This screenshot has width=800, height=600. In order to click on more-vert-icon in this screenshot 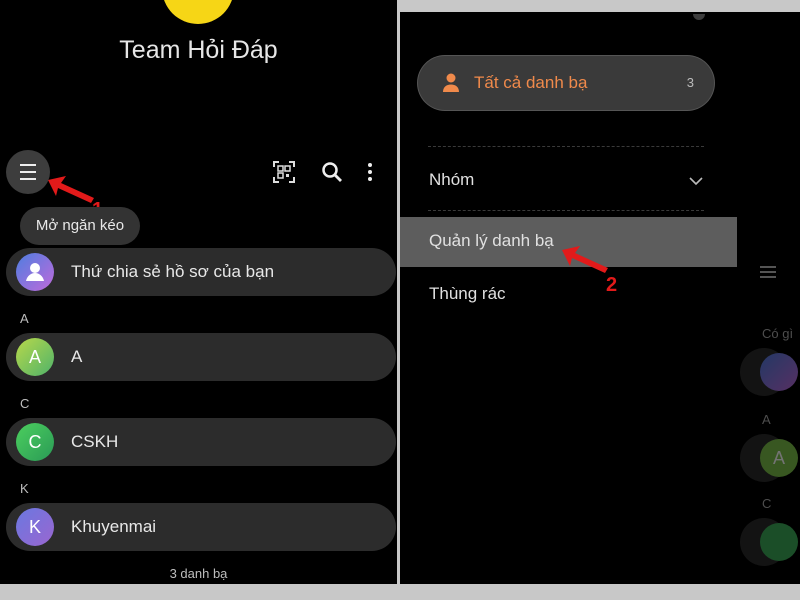, I will do `click(370, 172)`.